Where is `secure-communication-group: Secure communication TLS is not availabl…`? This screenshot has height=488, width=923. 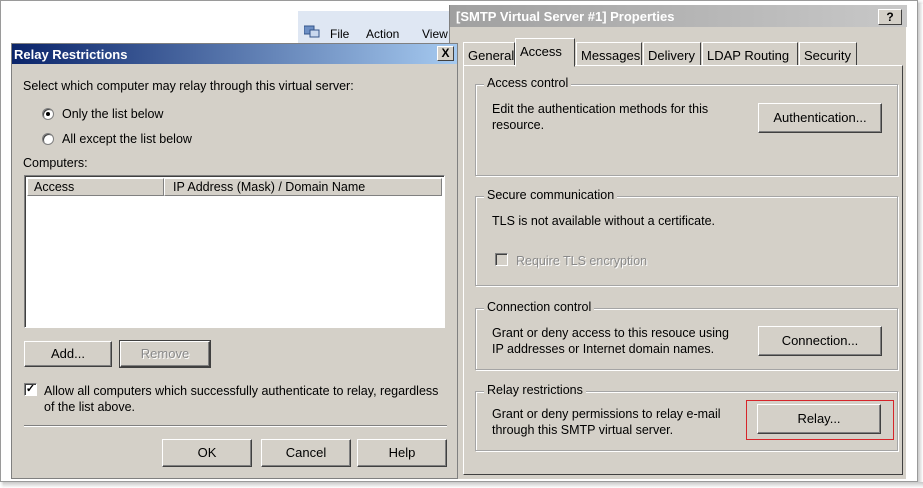
secure-communication-group: Secure communication TLS is not availabl… is located at coordinates (686, 237).